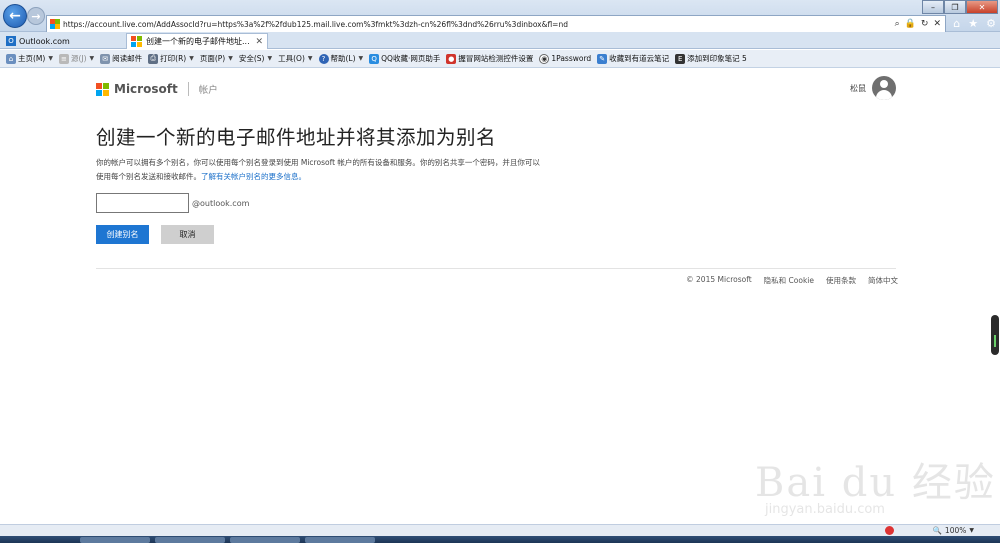  What do you see at coordinates (253, 176) in the screenshot?
I see `learn-more-link: 了解有关帐户别名的更多信息。` at bounding box center [253, 176].